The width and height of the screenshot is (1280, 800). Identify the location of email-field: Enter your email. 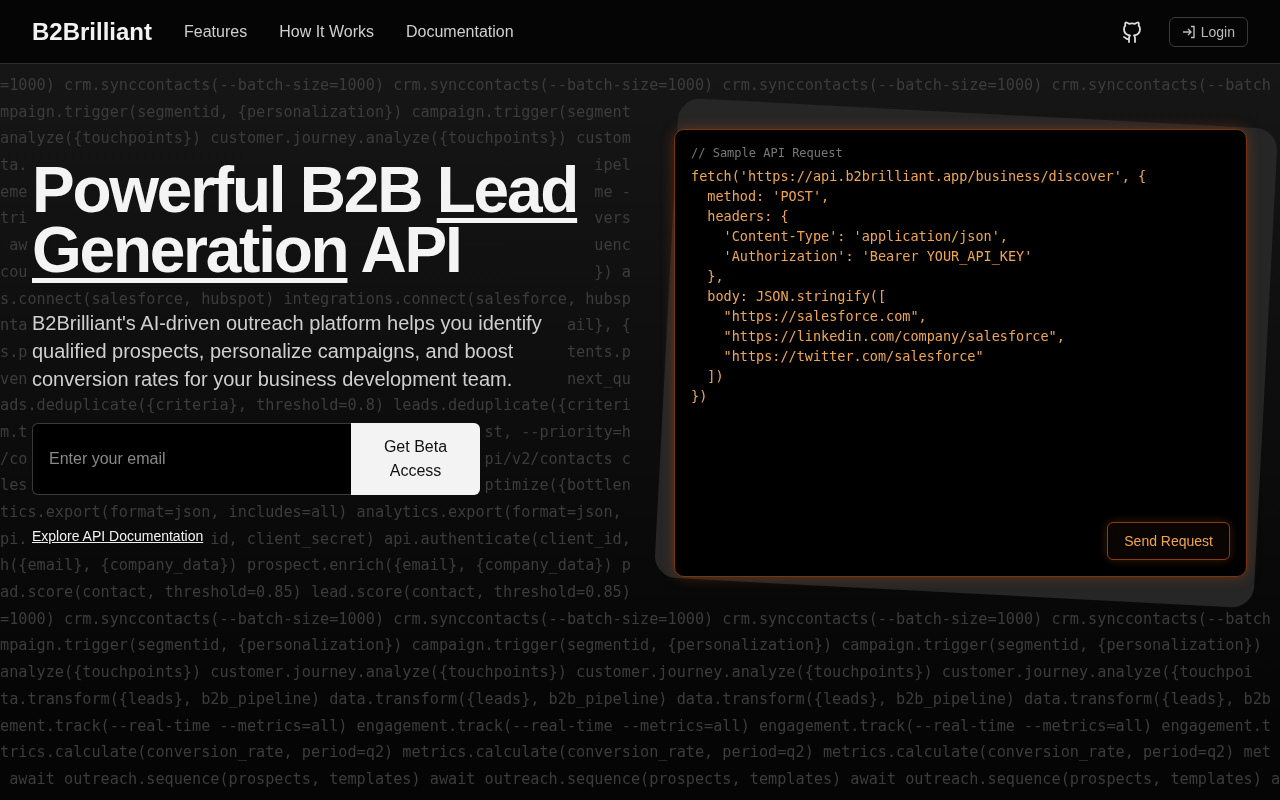
(191, 459).